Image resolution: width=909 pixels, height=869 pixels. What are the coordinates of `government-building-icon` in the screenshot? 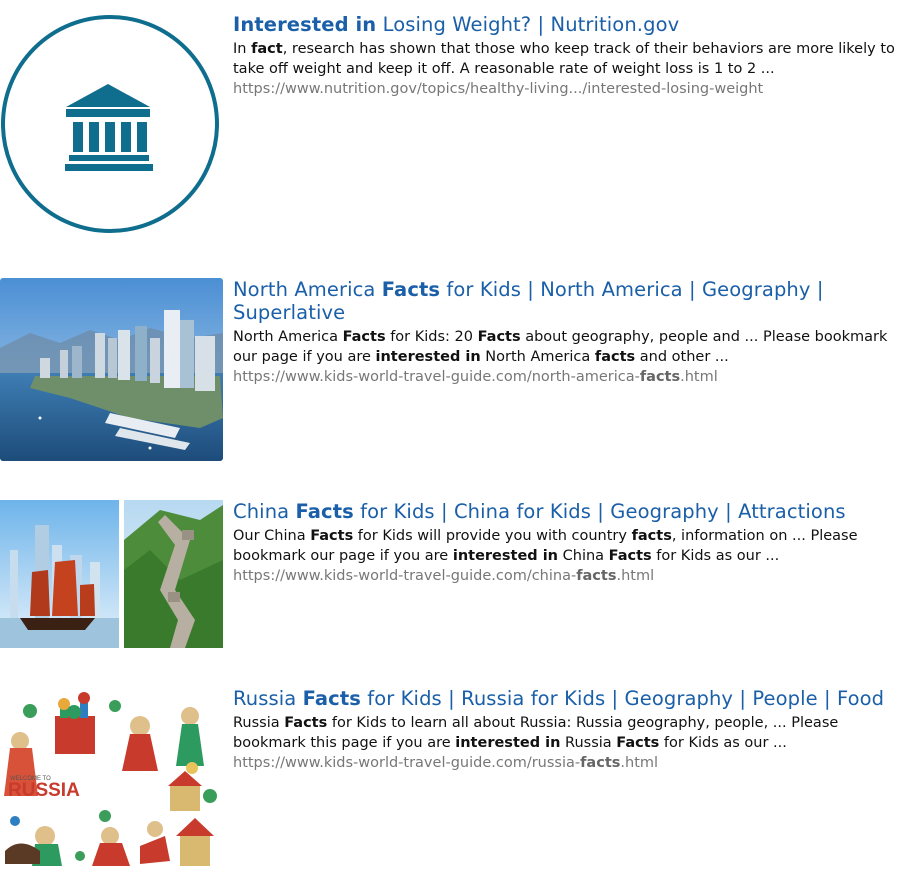 It's located at (110, 124).